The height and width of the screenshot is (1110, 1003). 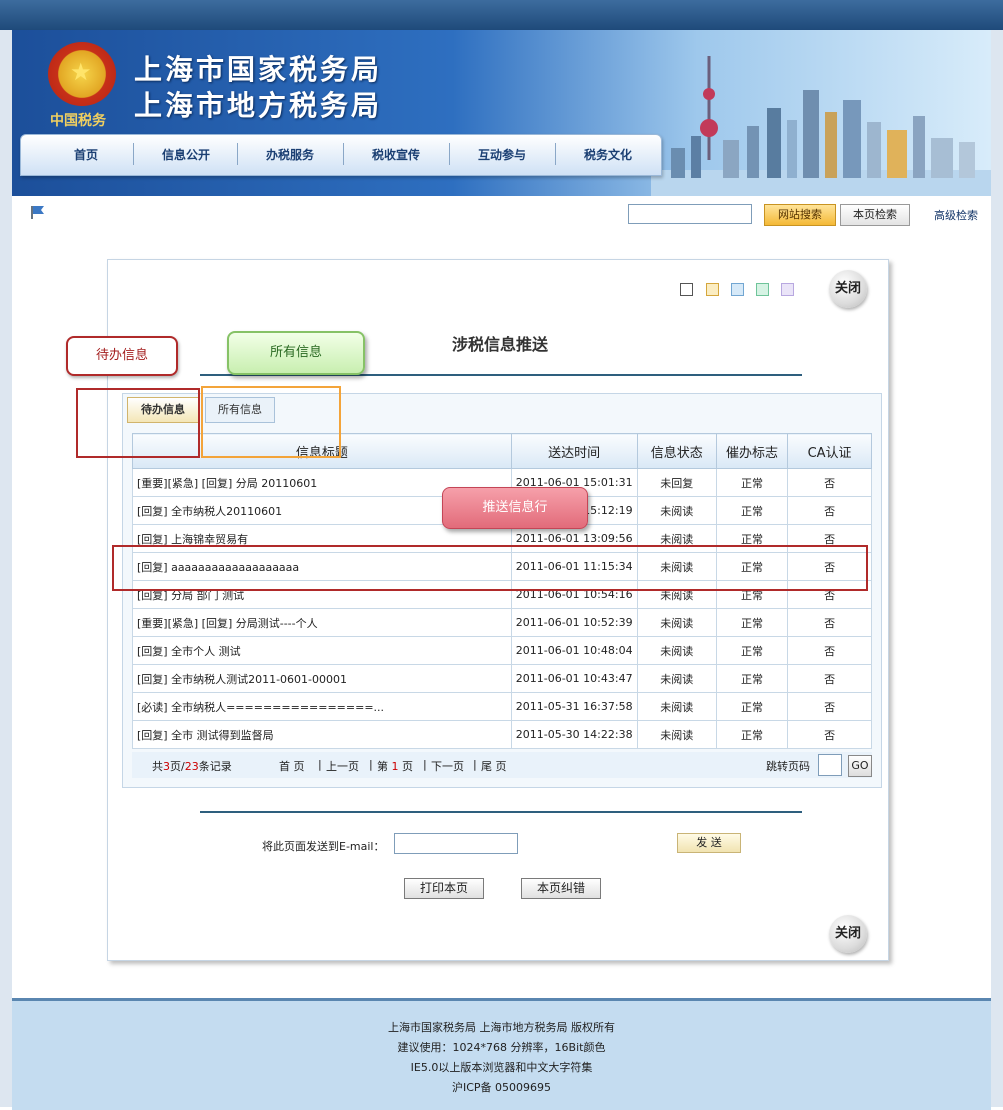 What do you see at coordinates (322, 650) in the screenshot?
I see `row-title-link: [回复] 全市个人 测试` at bounding box center [322, 650].